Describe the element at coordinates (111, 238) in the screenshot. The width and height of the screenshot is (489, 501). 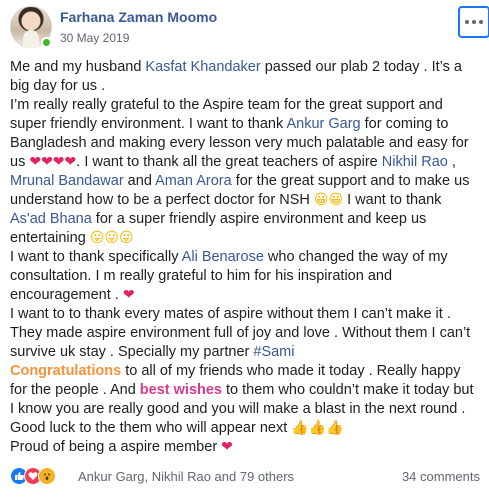
I see `tongue-emoji-icon: 😛😛😛` at that location.